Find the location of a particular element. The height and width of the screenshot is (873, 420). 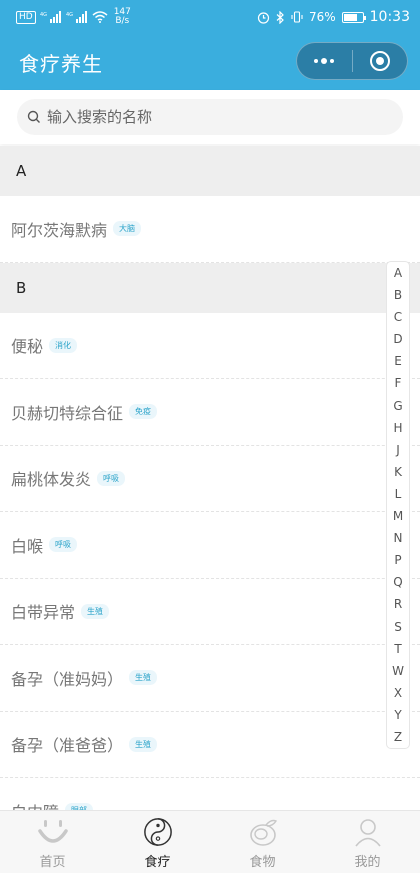

mini-program-capsule is located at coordinates (352, 61).